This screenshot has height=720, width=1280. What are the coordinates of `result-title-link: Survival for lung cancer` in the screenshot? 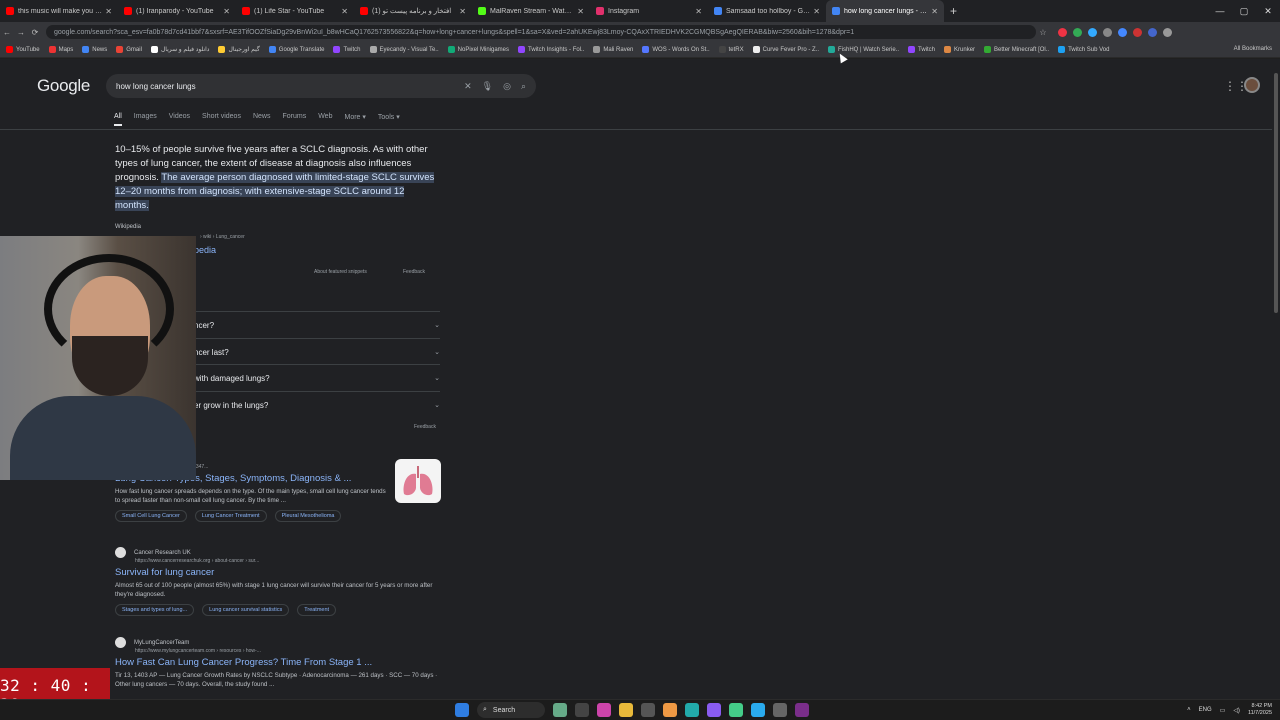 It's located at (280, 572).